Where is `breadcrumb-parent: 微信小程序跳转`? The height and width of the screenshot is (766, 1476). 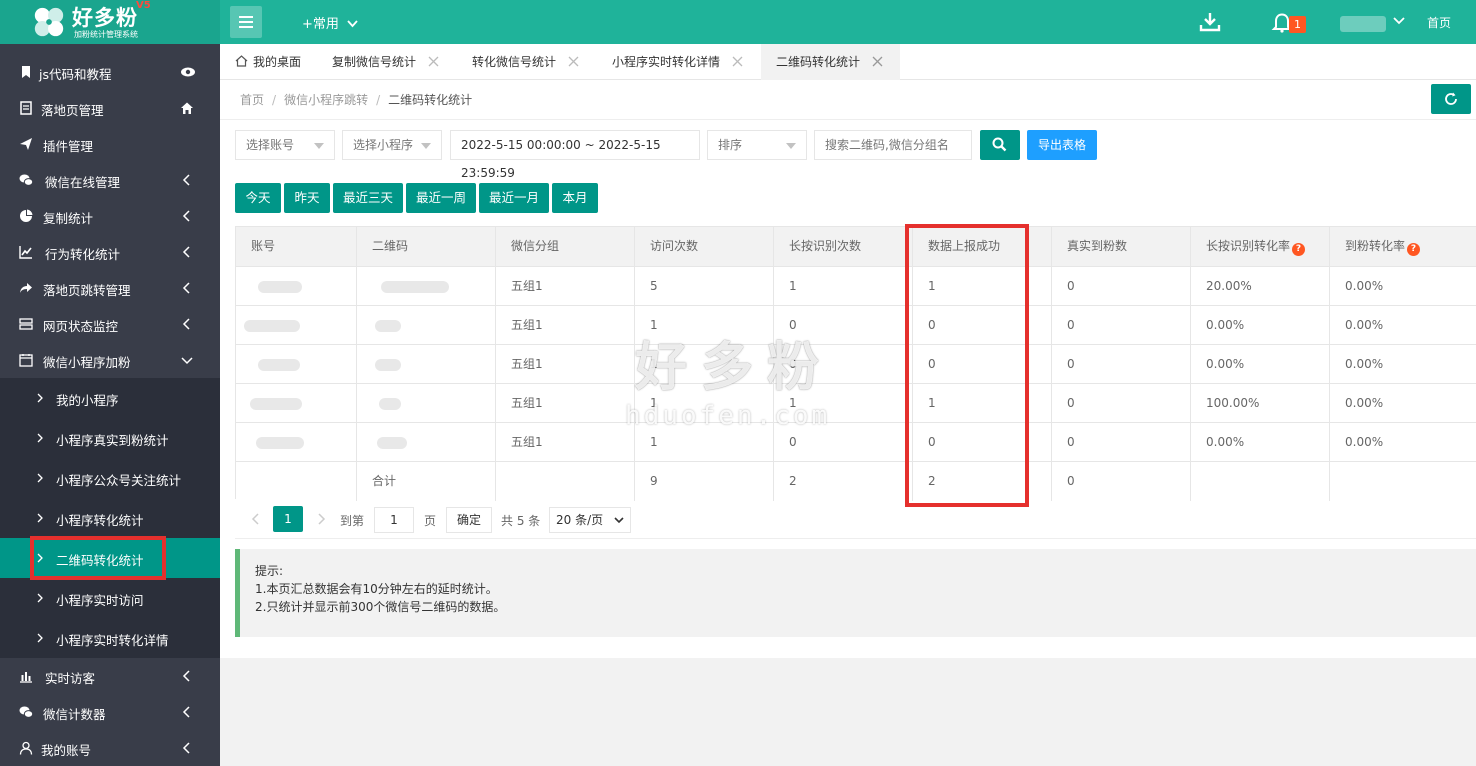
breadcrumb-parent: 微信小程序跳转 is located at coordinates (326, 100).